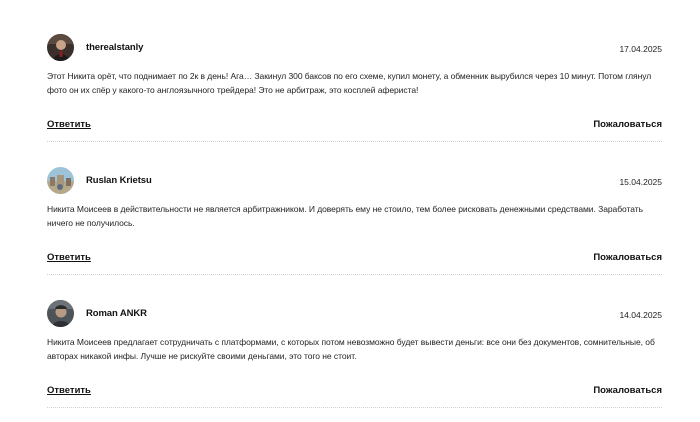 The width and height of the screenshot is (700, 422). What do you see at coordinates (640, 315) in the screenshot?
I see `comment-date: 14.04.2025` at bounding box center [640, 315].